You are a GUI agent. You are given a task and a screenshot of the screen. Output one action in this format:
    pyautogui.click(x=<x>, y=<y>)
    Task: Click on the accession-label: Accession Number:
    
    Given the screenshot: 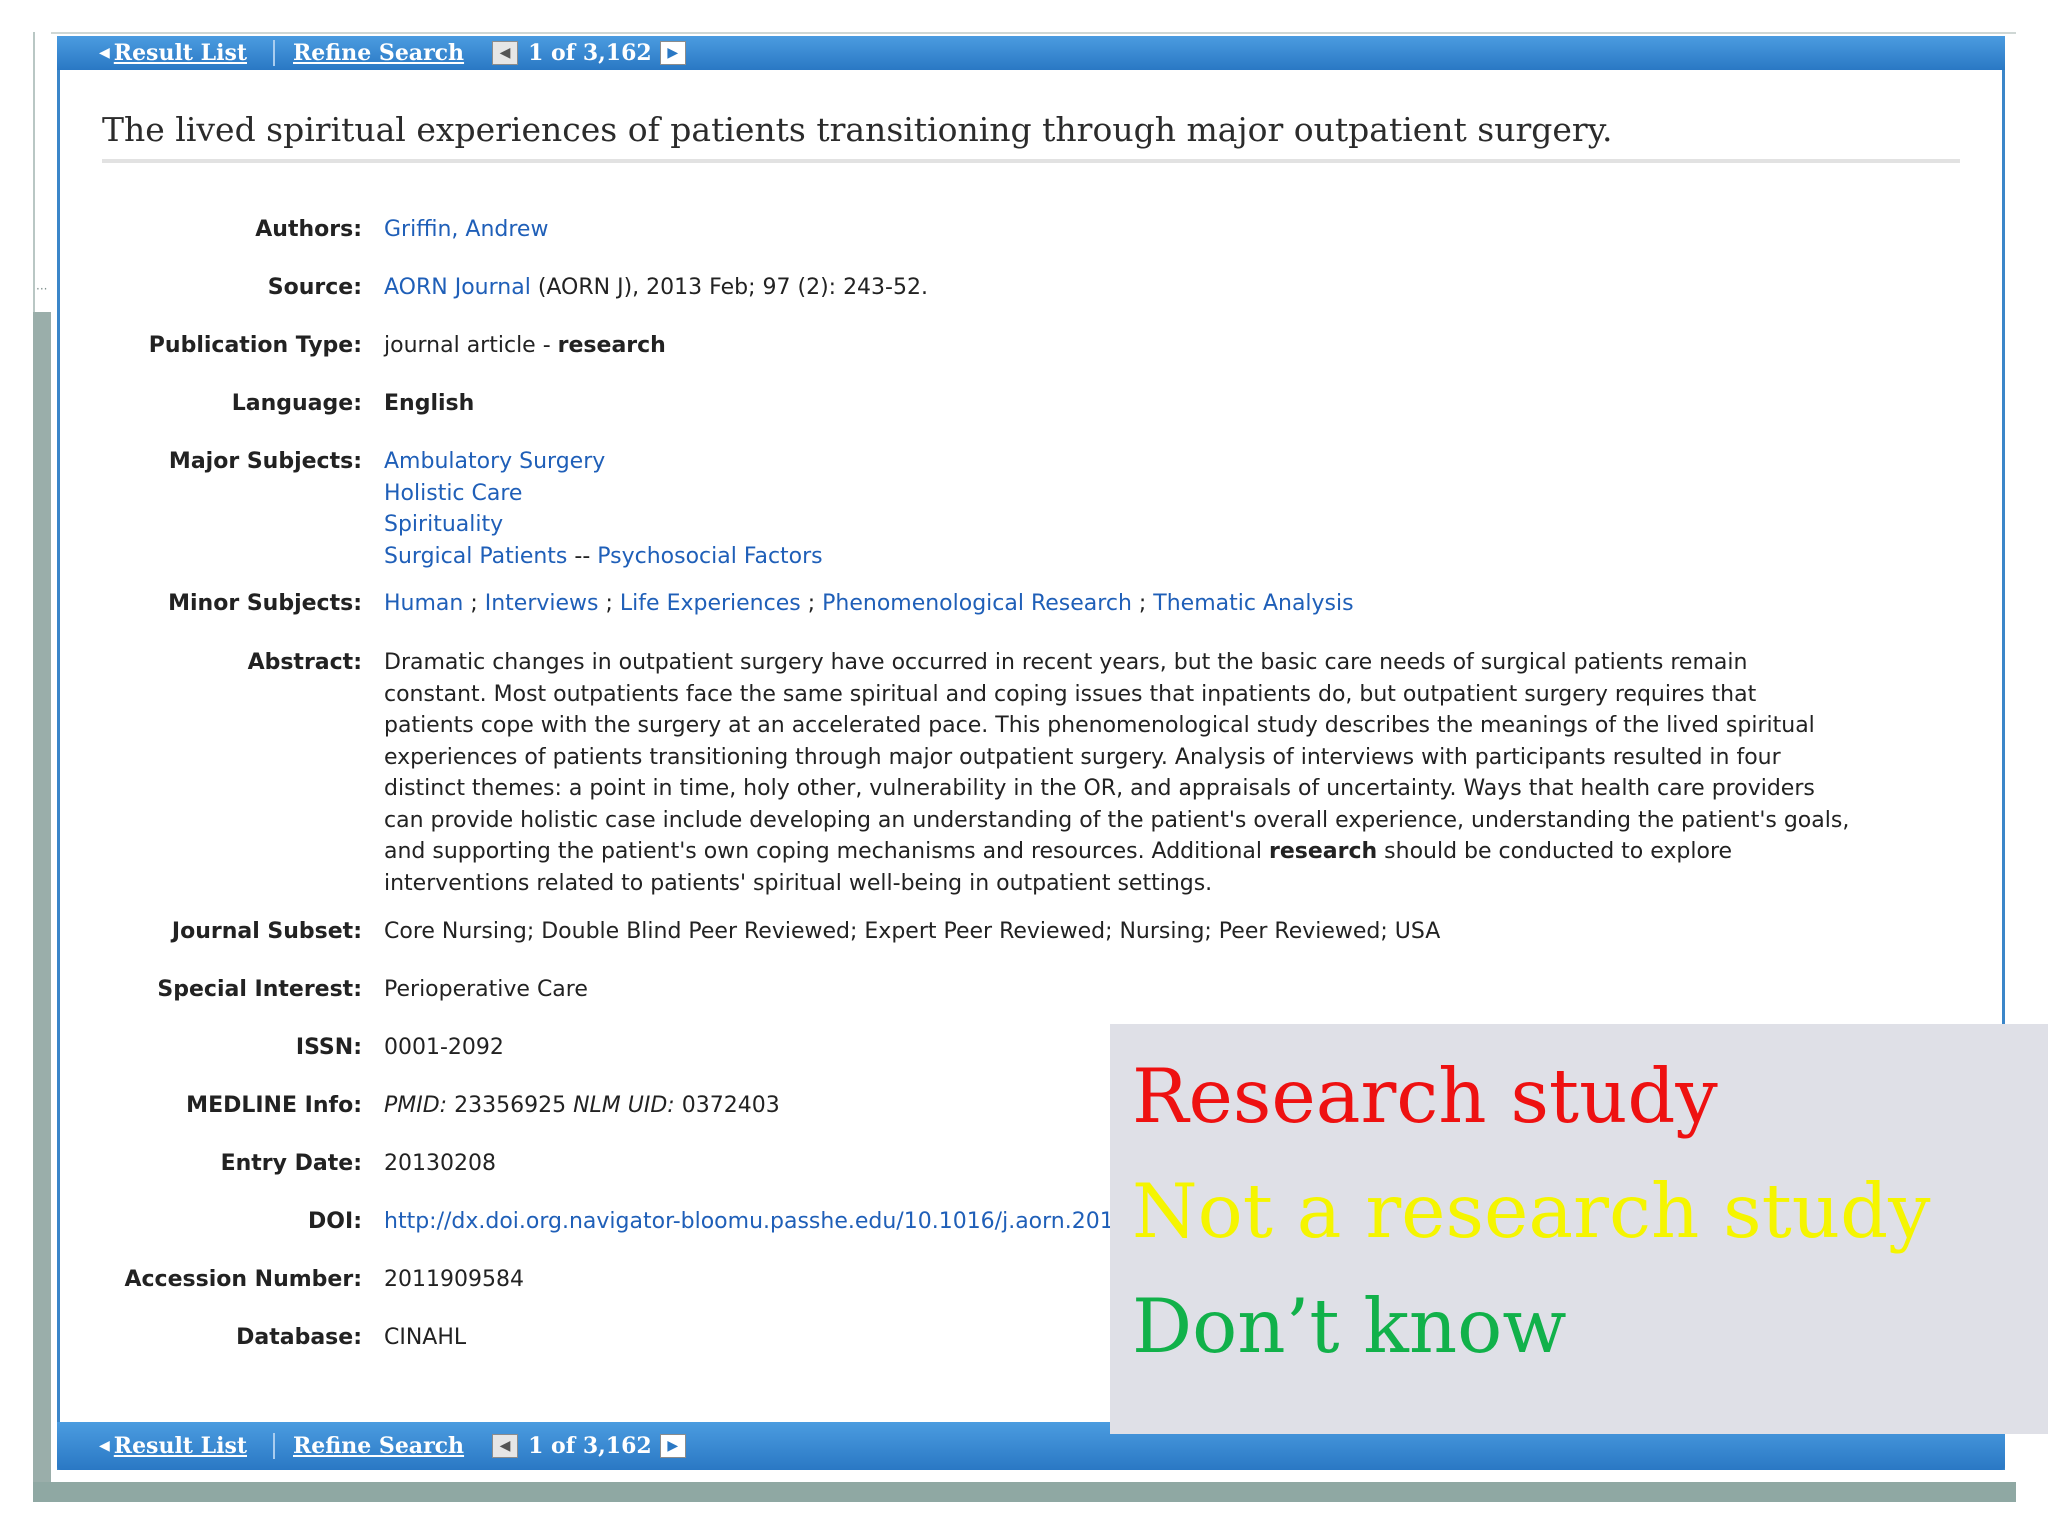 What is the action you would take?
    pyautogui.click(x=243, y=1279)
    